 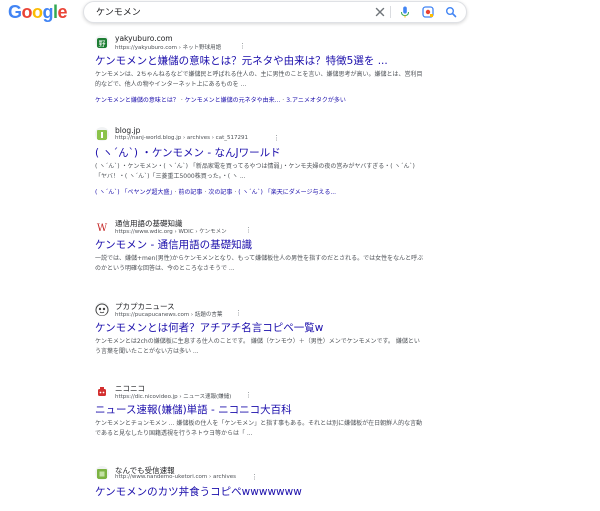 What do you see at coordinates (193, 409) in the screenshot?
I see `result-title: ニュース速報(嫌儲)単語 - ニコニコ大百科` at bounding box center [193, 409].